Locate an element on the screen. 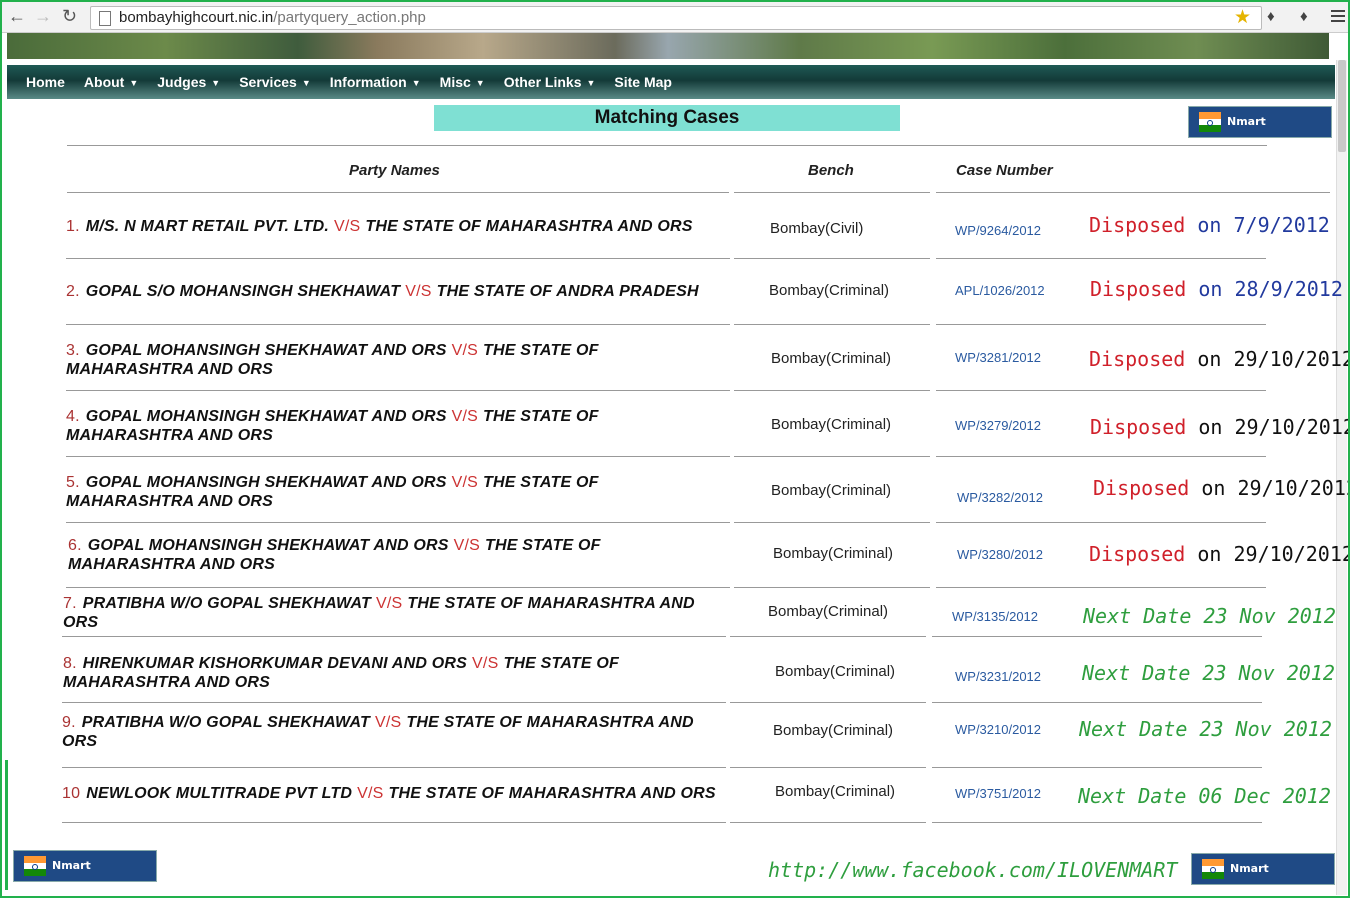 Image resolution: width=1350 pixels, height=914 pixels. wellwisher-badge-bottom-left: Nmart Wellwisher is located at coordinates (85, 876).